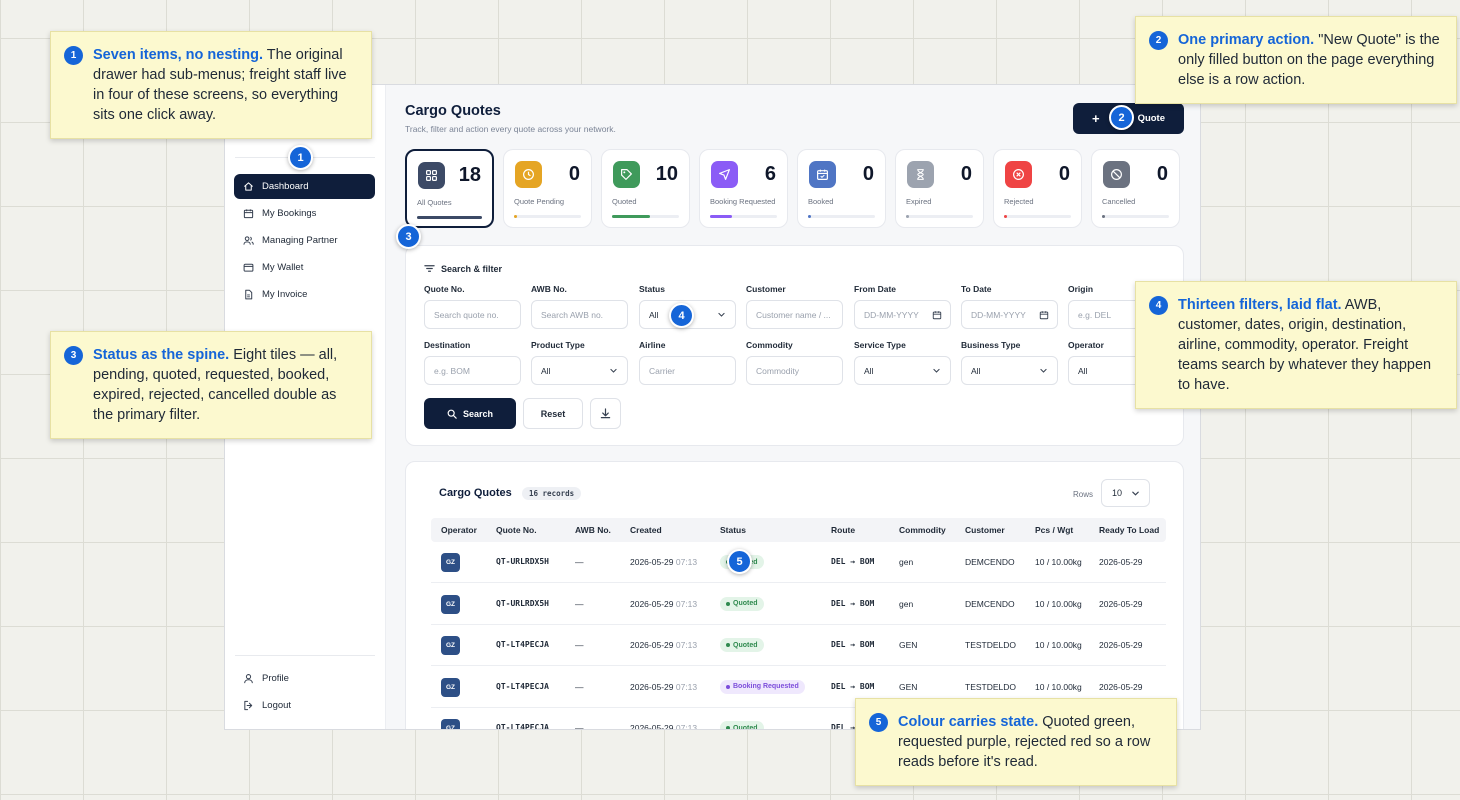  Describe the element at coordinates (248, 214) in the screenshot. I see `calendar-icon` at that location.